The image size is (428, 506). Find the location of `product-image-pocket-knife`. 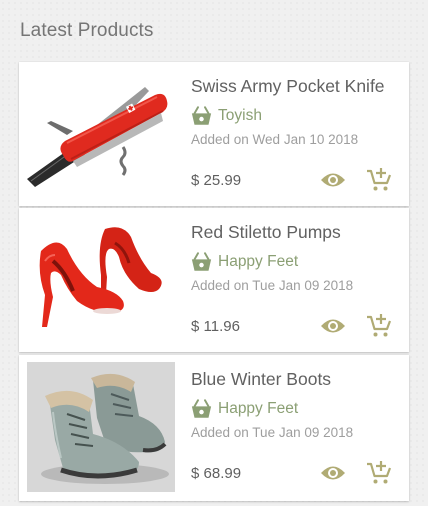

product-image-pocket-knife is located at coordinates (101, 134).